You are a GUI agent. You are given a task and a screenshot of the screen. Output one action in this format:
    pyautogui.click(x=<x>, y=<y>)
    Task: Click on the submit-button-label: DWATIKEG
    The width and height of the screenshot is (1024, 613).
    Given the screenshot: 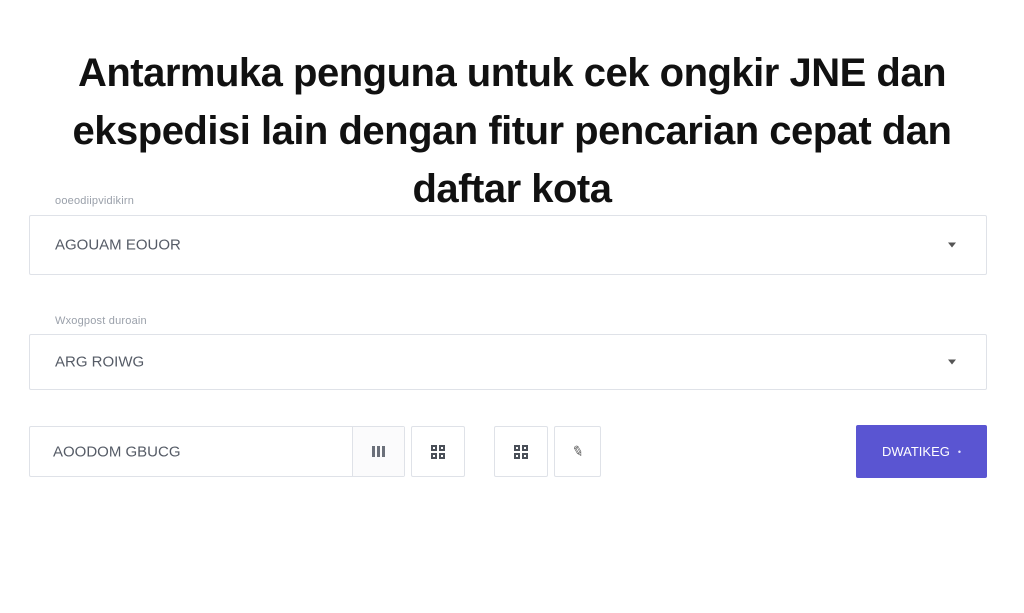 What is the action you would take?
    pyautogui.click(x=915, y=451)
    